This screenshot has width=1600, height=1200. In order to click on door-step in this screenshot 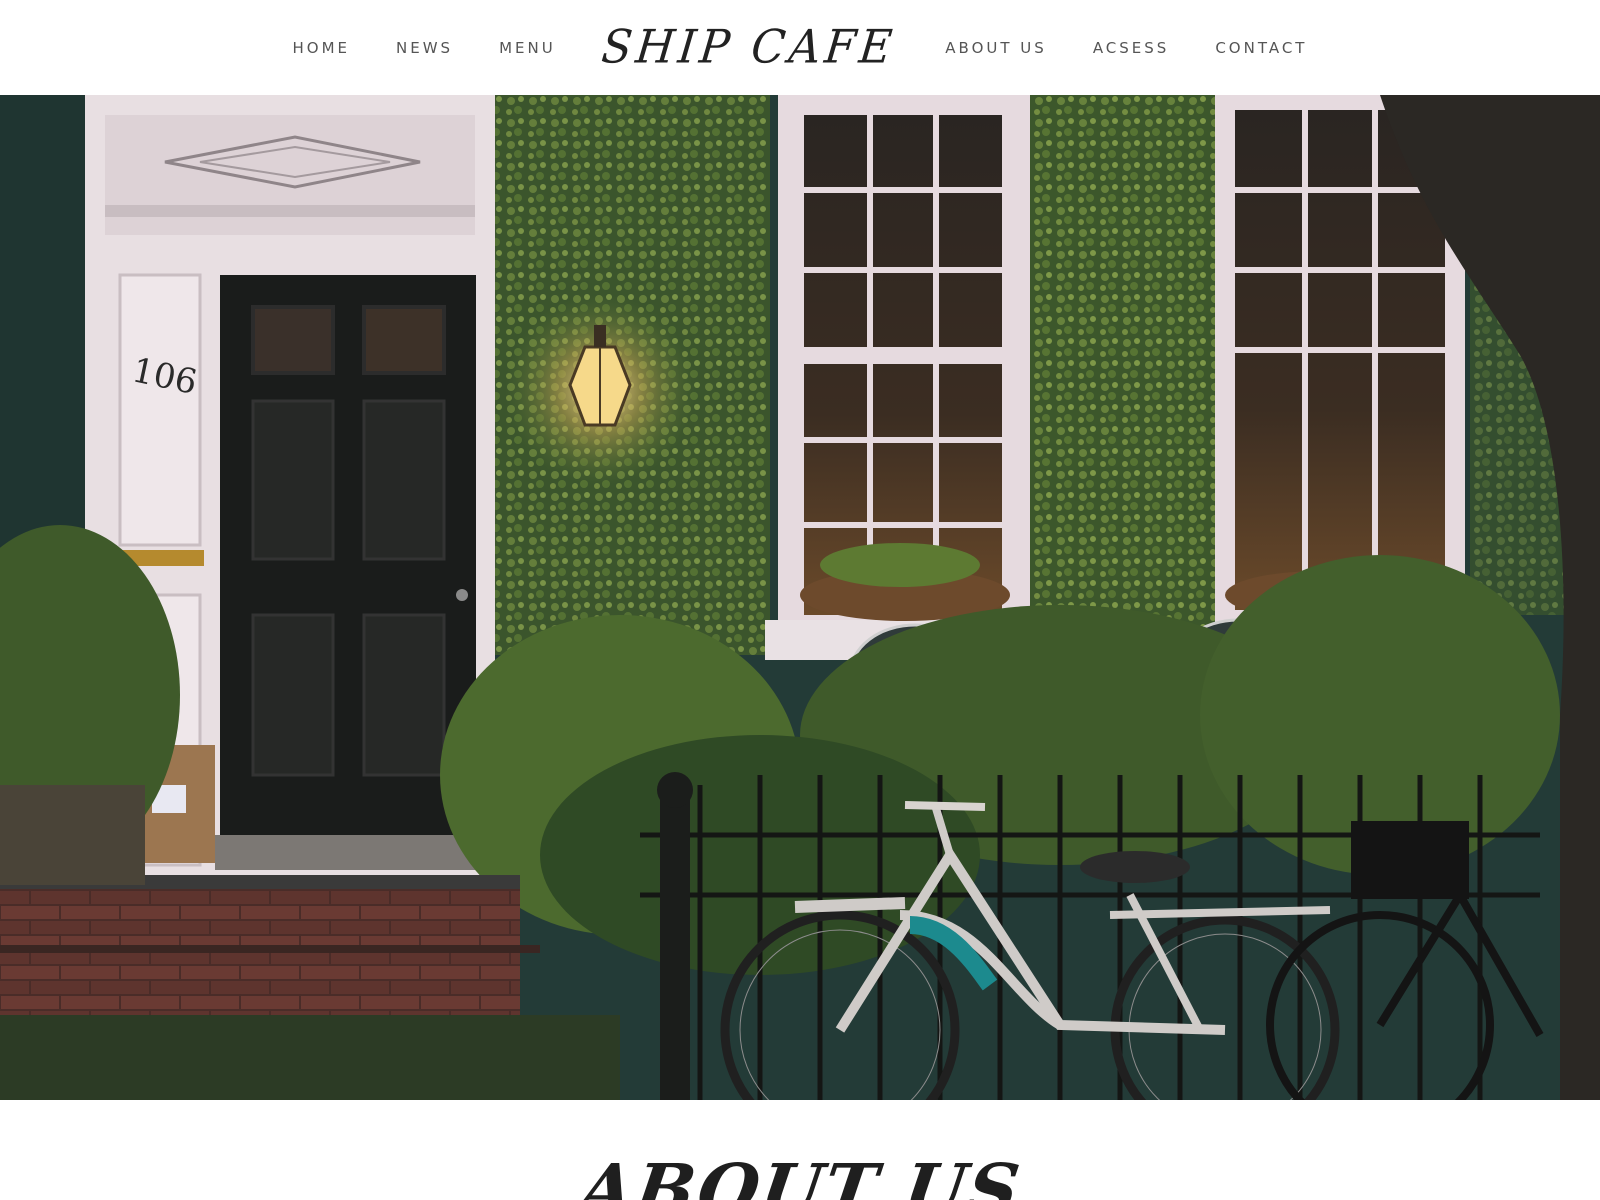, I will do `click(355, 852)`.